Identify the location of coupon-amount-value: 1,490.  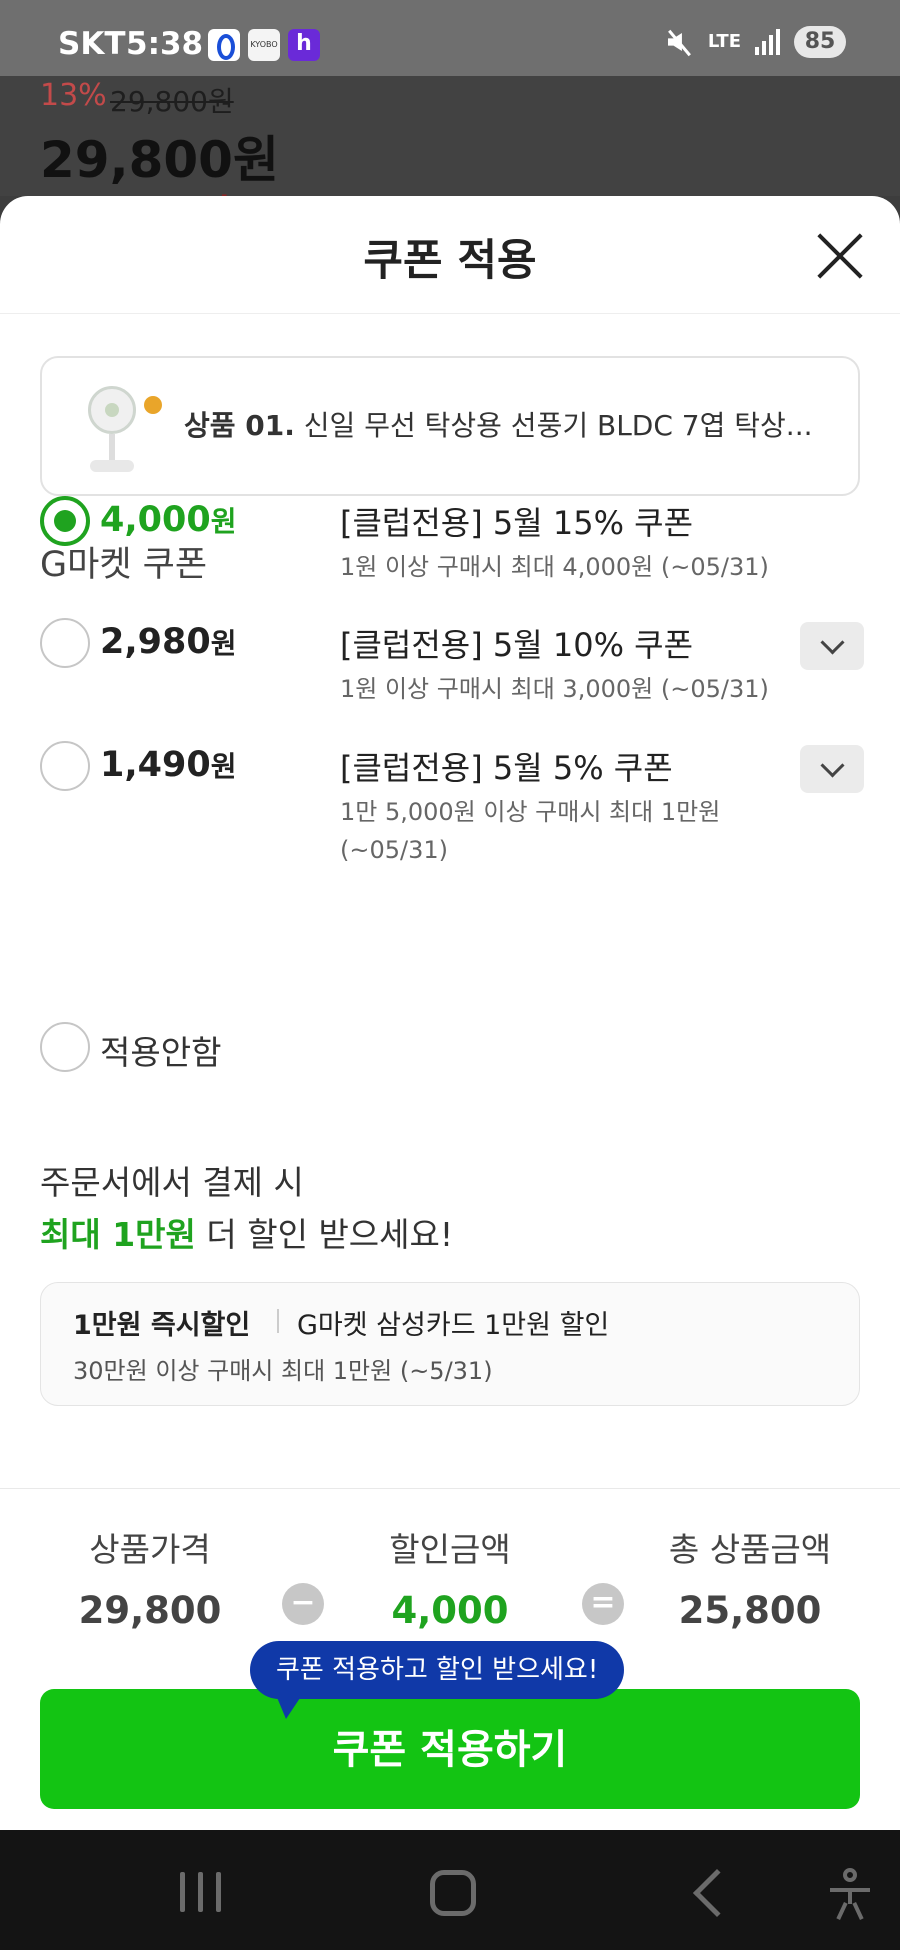
(155, 765).